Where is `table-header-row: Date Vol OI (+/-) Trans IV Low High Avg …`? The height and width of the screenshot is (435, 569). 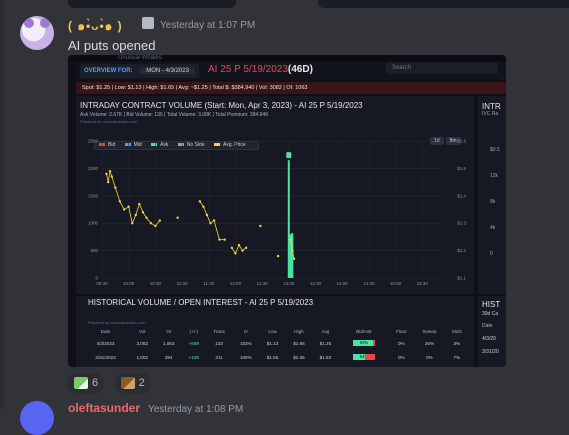
table-header-row: Date Vol OI (+/-) Trans IV Low High Avg … is located at coordinates (275, 331).